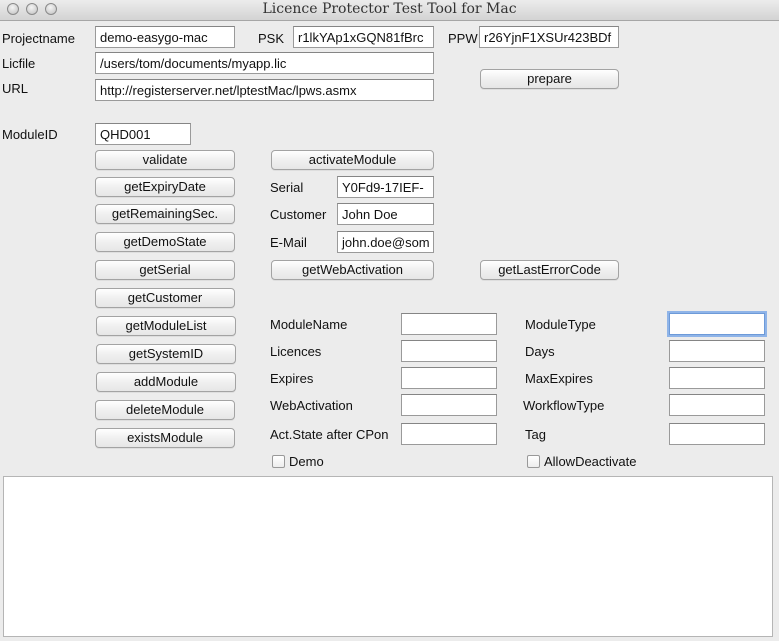 This screenshot has width=779, height=641. Describe the element at coordinates (385, 242) in the screenshot. I see `email-field: john.doe@som` at that location.